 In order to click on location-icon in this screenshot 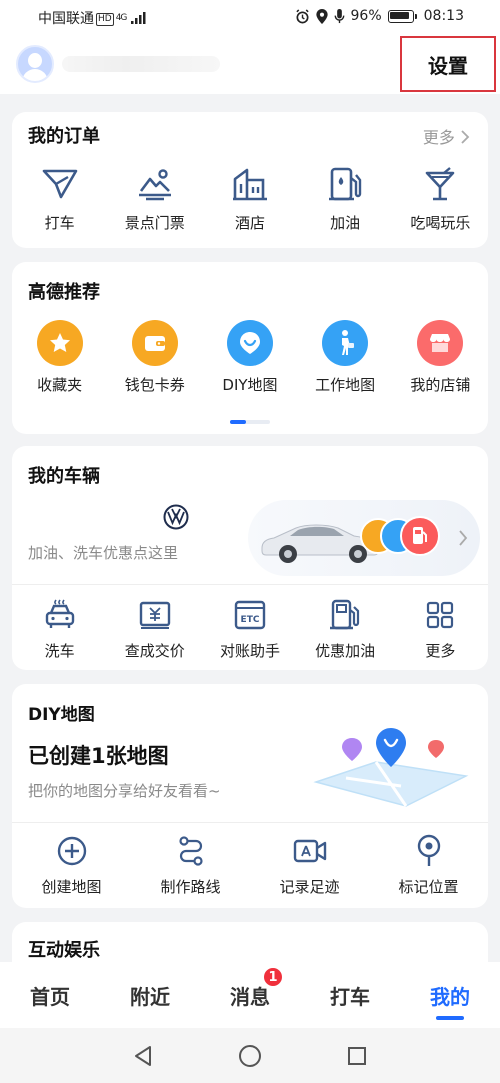, I will do `click(321, 16)`.